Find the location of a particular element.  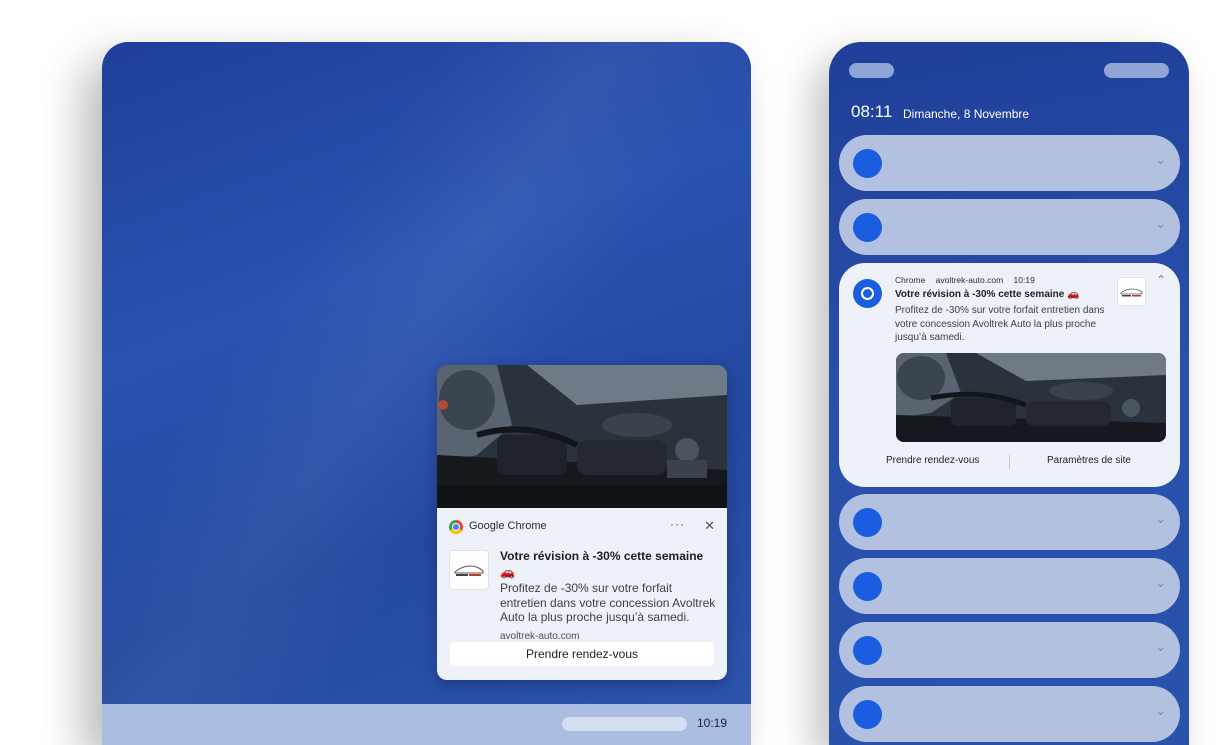

taskbar: 10:19 is located at coordinates (426, 724).